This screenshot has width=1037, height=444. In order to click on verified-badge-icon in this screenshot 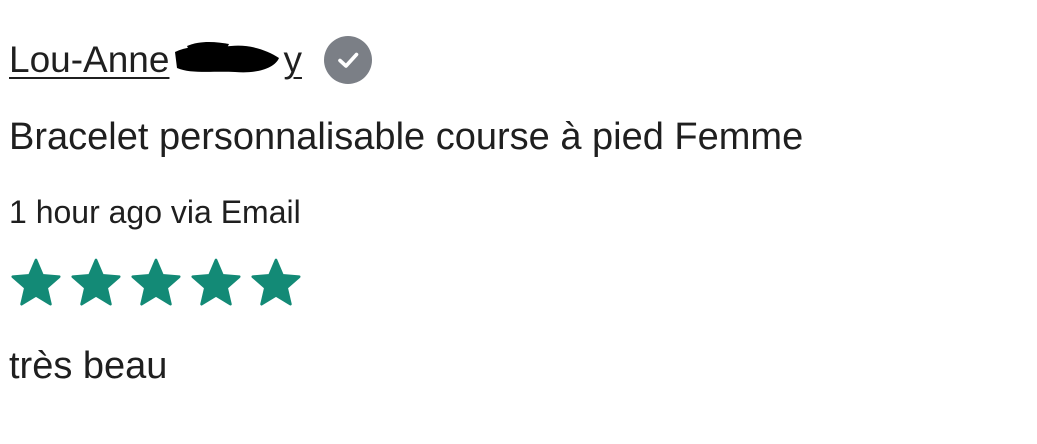, I will do `click(347, 60)`.